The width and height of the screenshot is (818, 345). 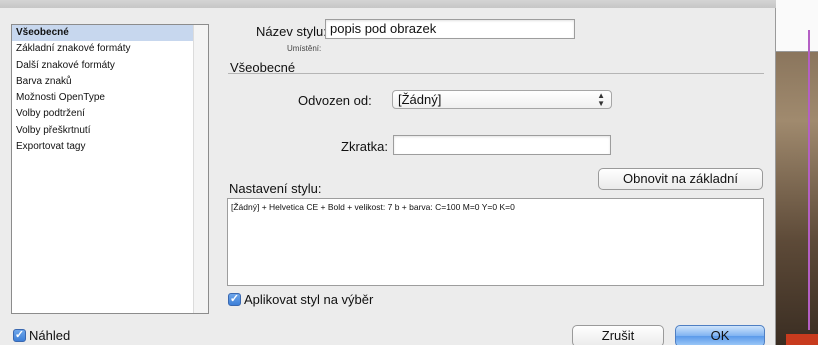 I want to click on category-item-strikethrough: Volby přeškrtnutí, so click(x=103, y=131).